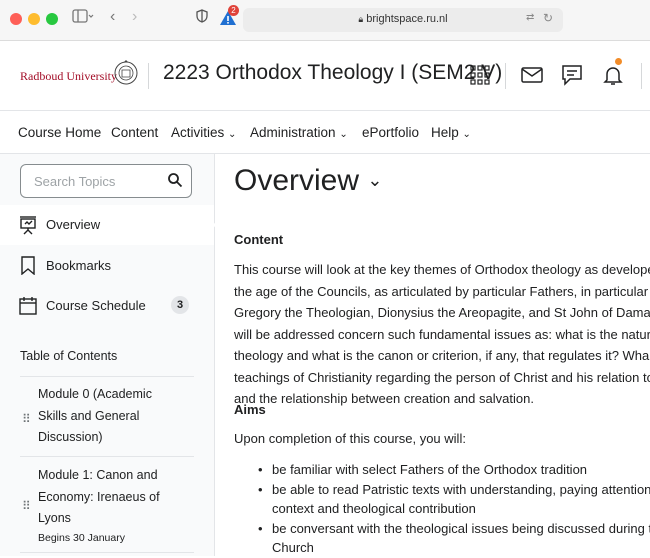  What do you see at coordinates (530, 17) in the screenshot?
I see `translate-icon: ⇄` at bounding box center [530, 17].